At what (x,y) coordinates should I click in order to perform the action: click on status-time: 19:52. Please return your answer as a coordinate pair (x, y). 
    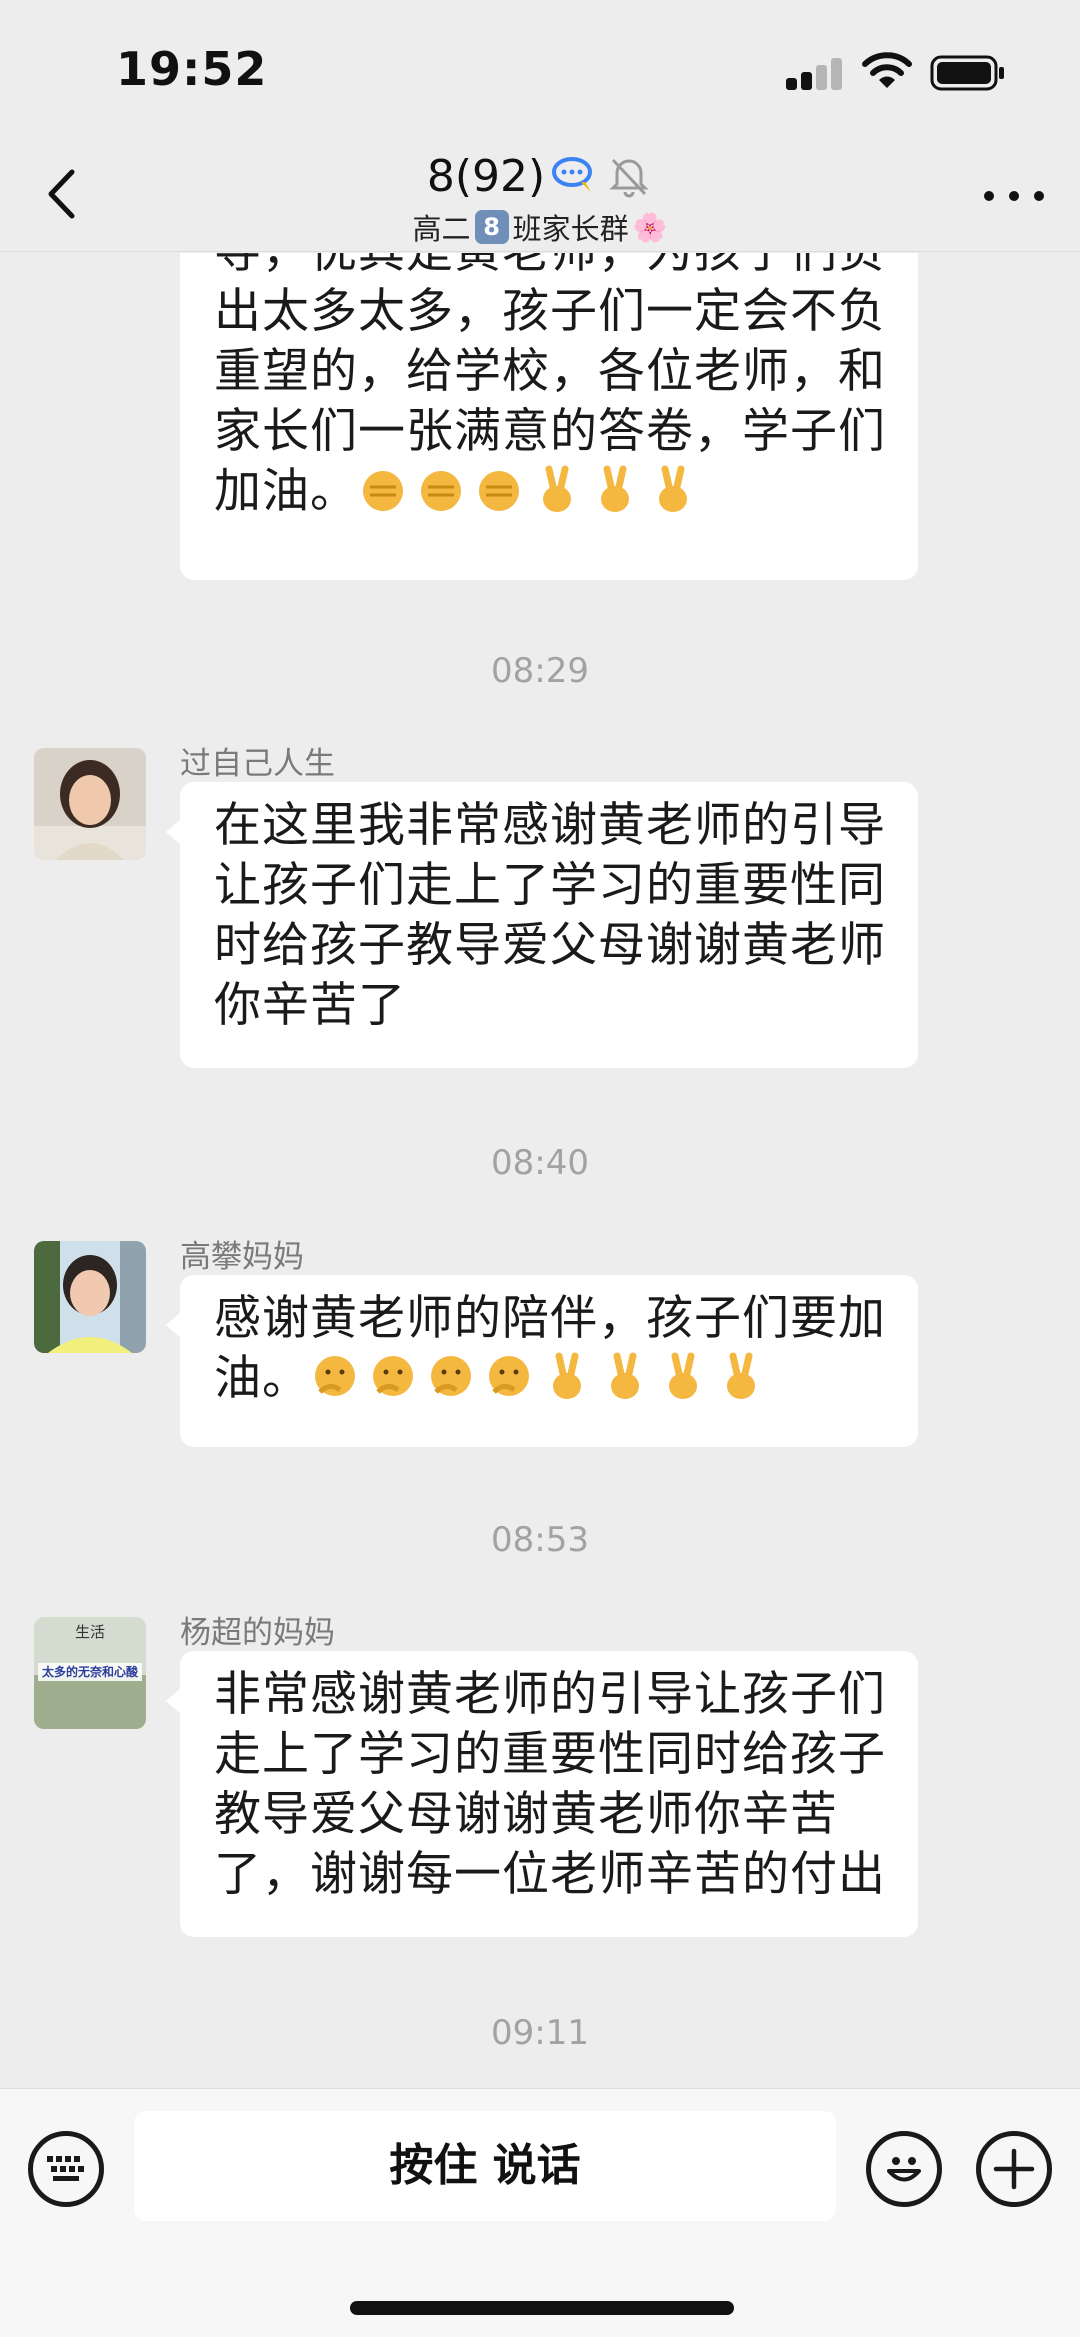
    Looking at the image, I should click on (192, 69).